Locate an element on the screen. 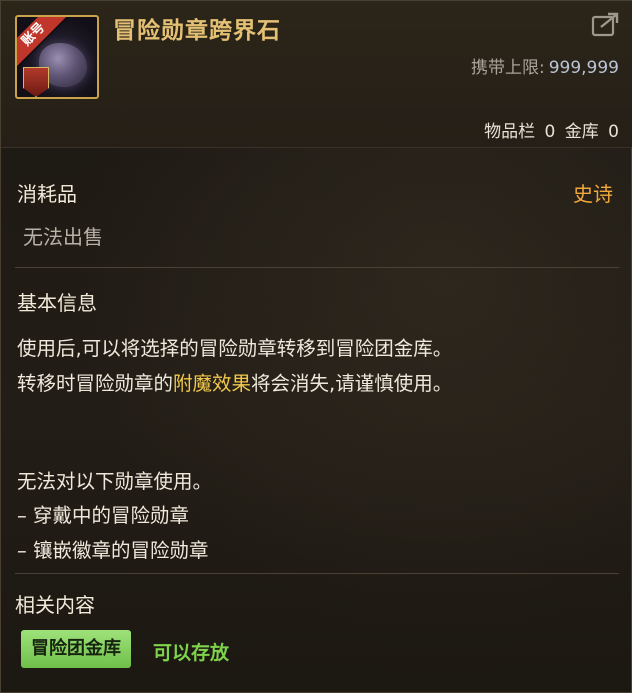  description-line-1: 使用后,可以将选择的冒险勋章转移到冒险团金库。 is located at coordinates (235, 348).